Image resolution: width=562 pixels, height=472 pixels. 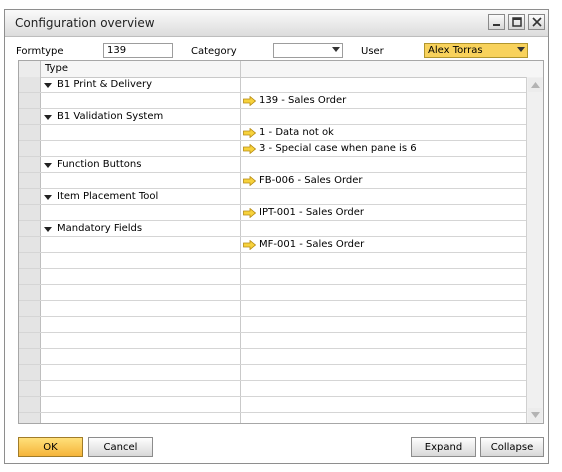 I want to click on item-row: 3 - Special case when pane is 6, so click(x=273, y=149).